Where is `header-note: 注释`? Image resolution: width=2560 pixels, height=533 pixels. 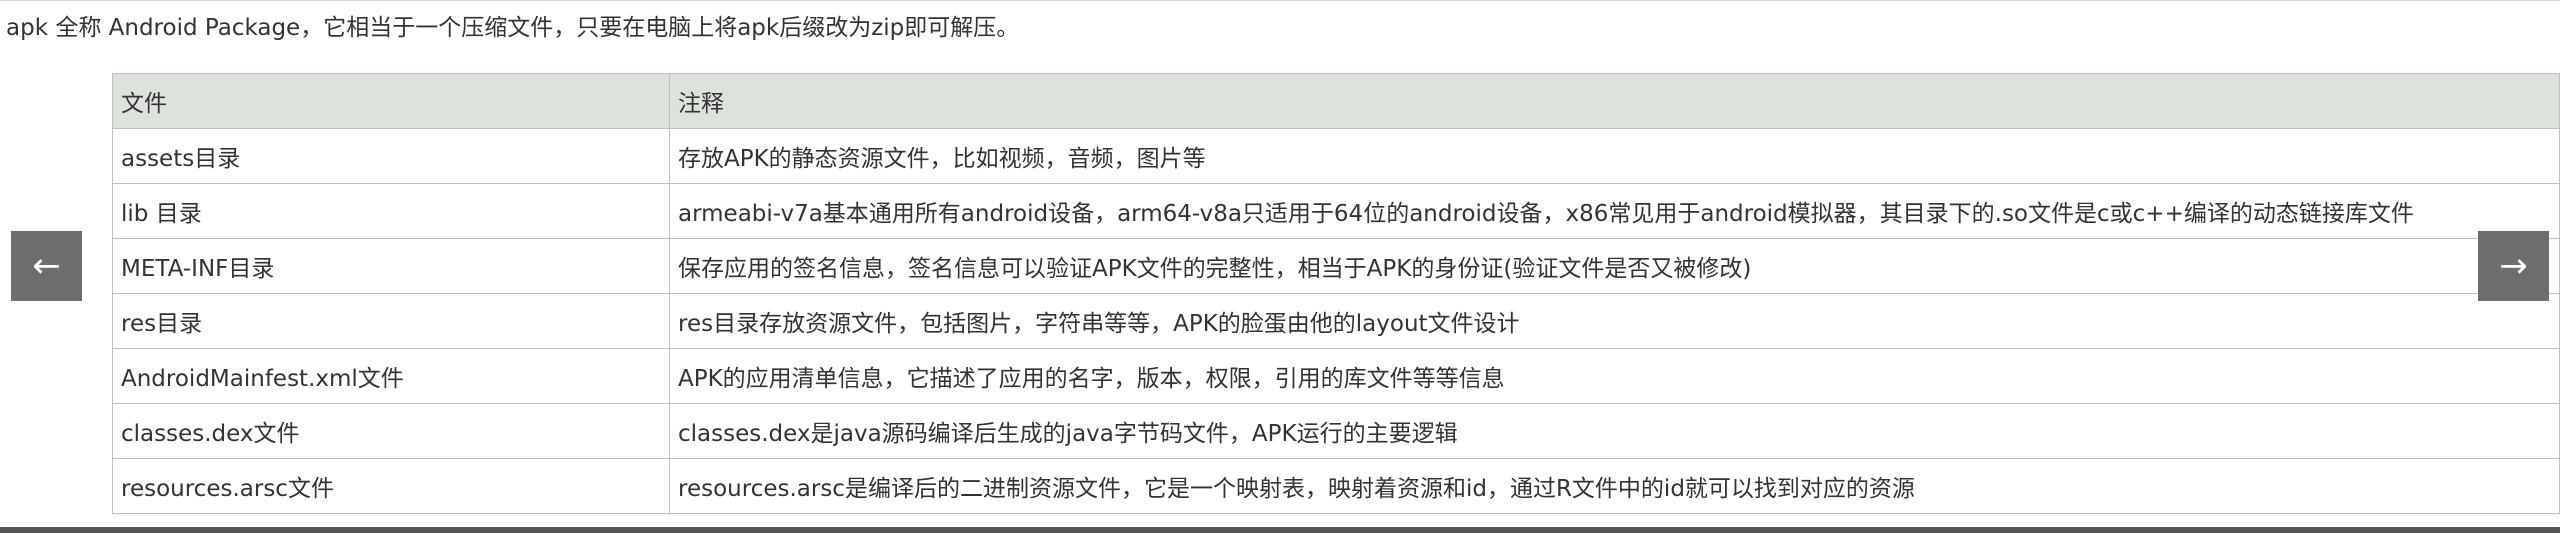
header-note: 注释 is located at coordinates (1614, 101).